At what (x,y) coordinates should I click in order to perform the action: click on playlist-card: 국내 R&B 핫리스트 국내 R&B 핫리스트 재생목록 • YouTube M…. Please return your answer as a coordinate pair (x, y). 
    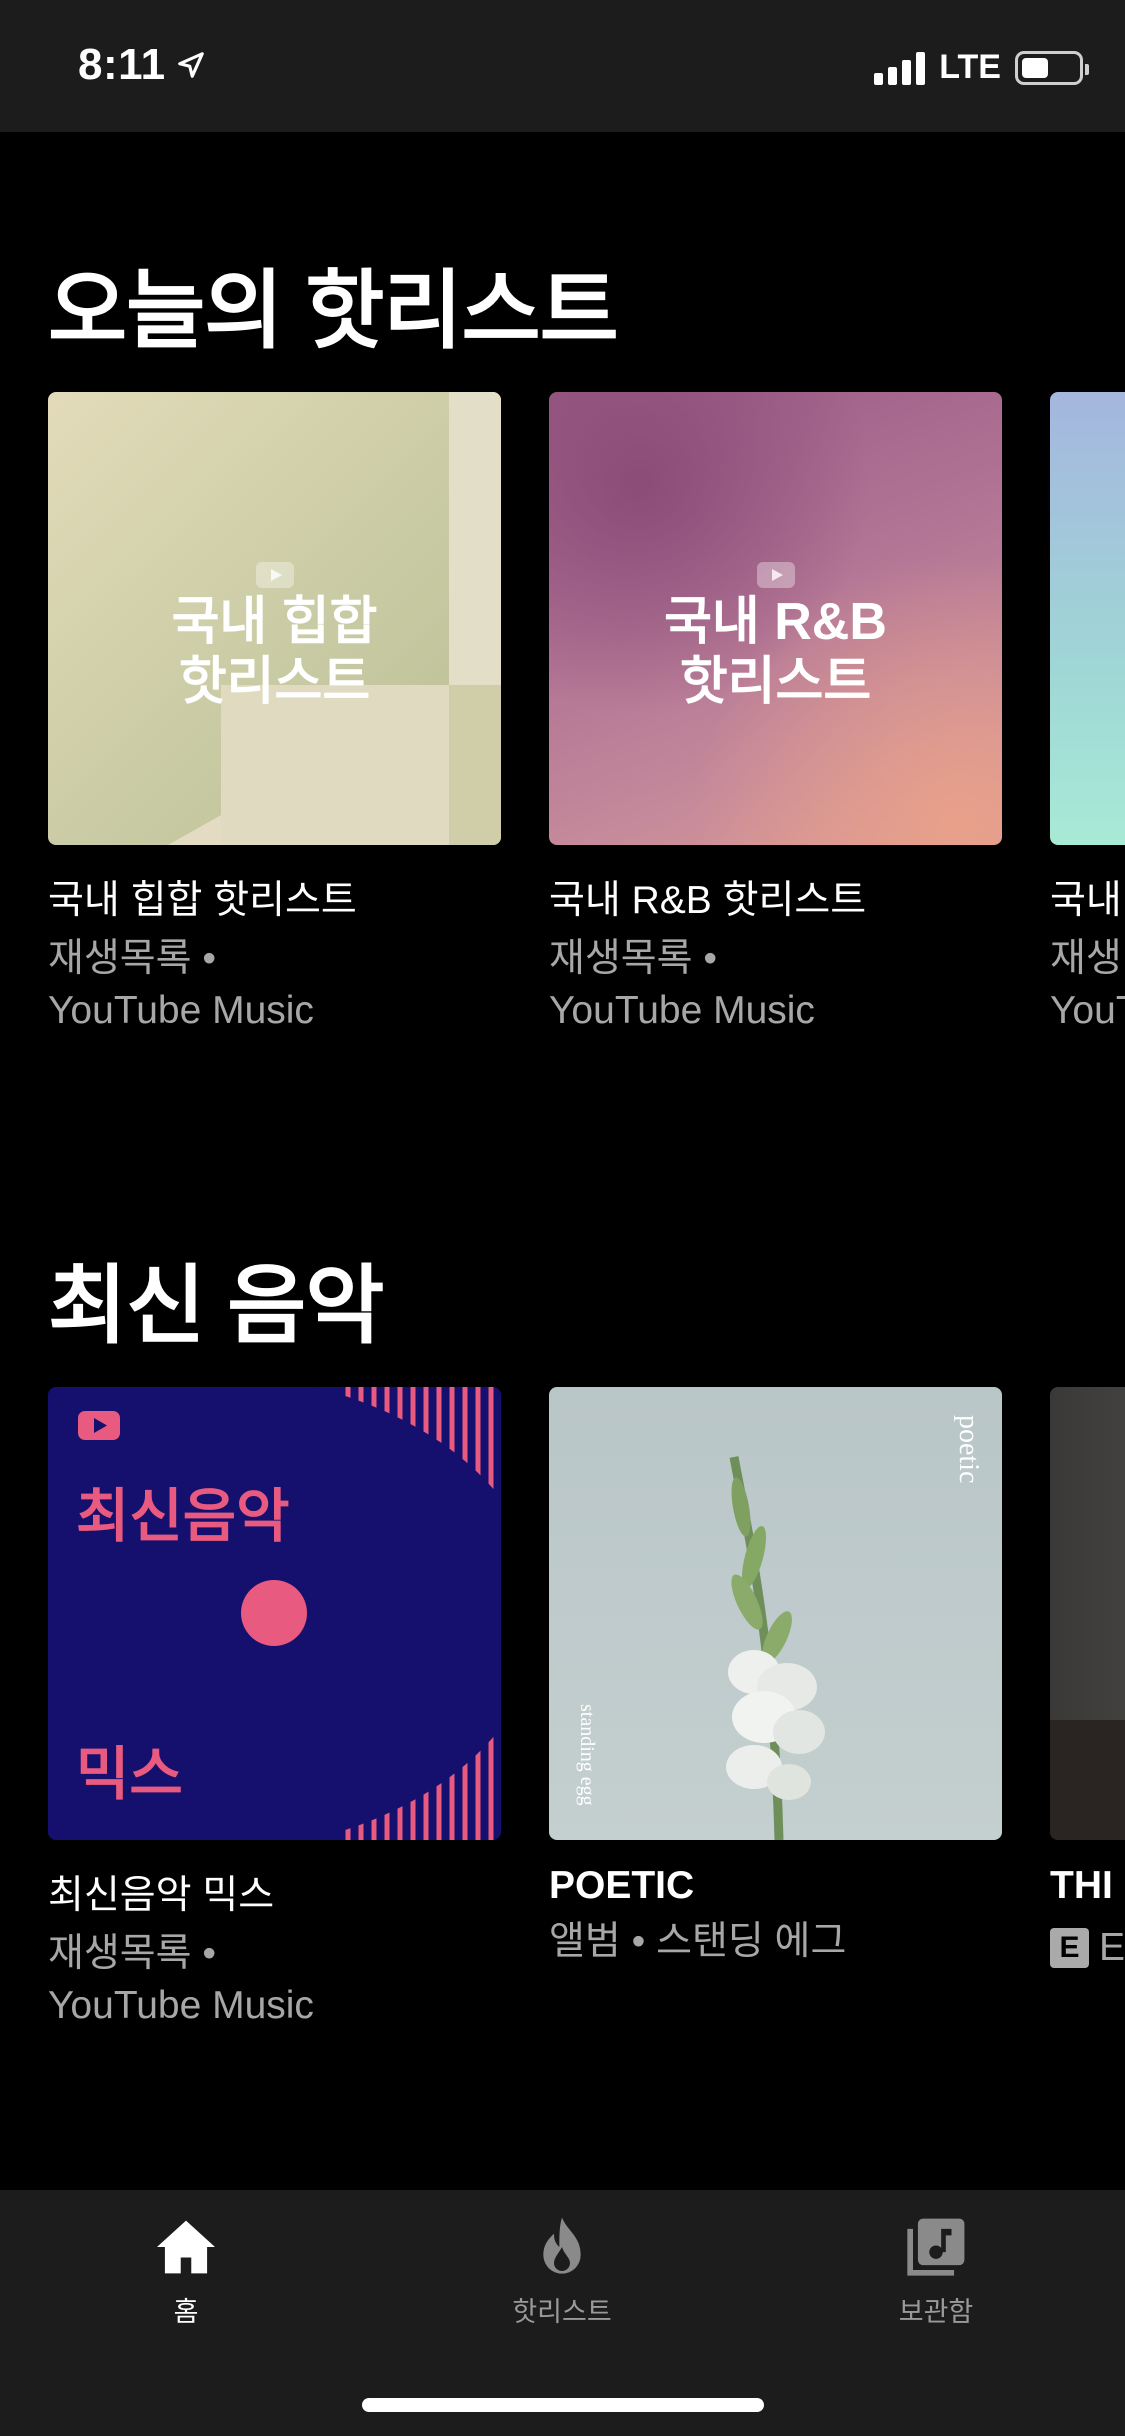
    Looking at the image, I should click on (775, 714).